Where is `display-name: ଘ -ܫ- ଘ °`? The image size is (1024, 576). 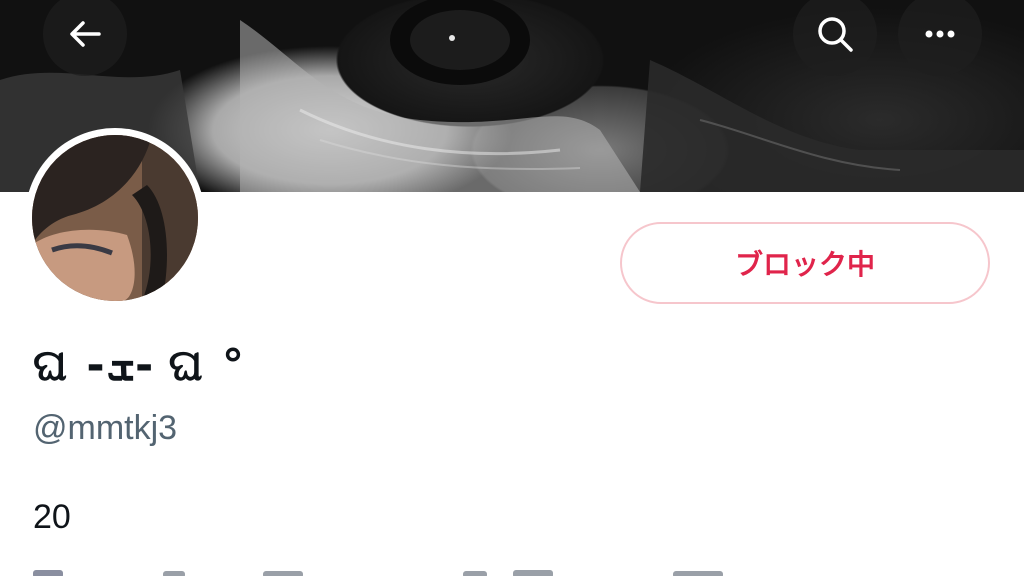
display-name: ଘ -ܫ- ଘ ° is located at coordinates (140, 365).